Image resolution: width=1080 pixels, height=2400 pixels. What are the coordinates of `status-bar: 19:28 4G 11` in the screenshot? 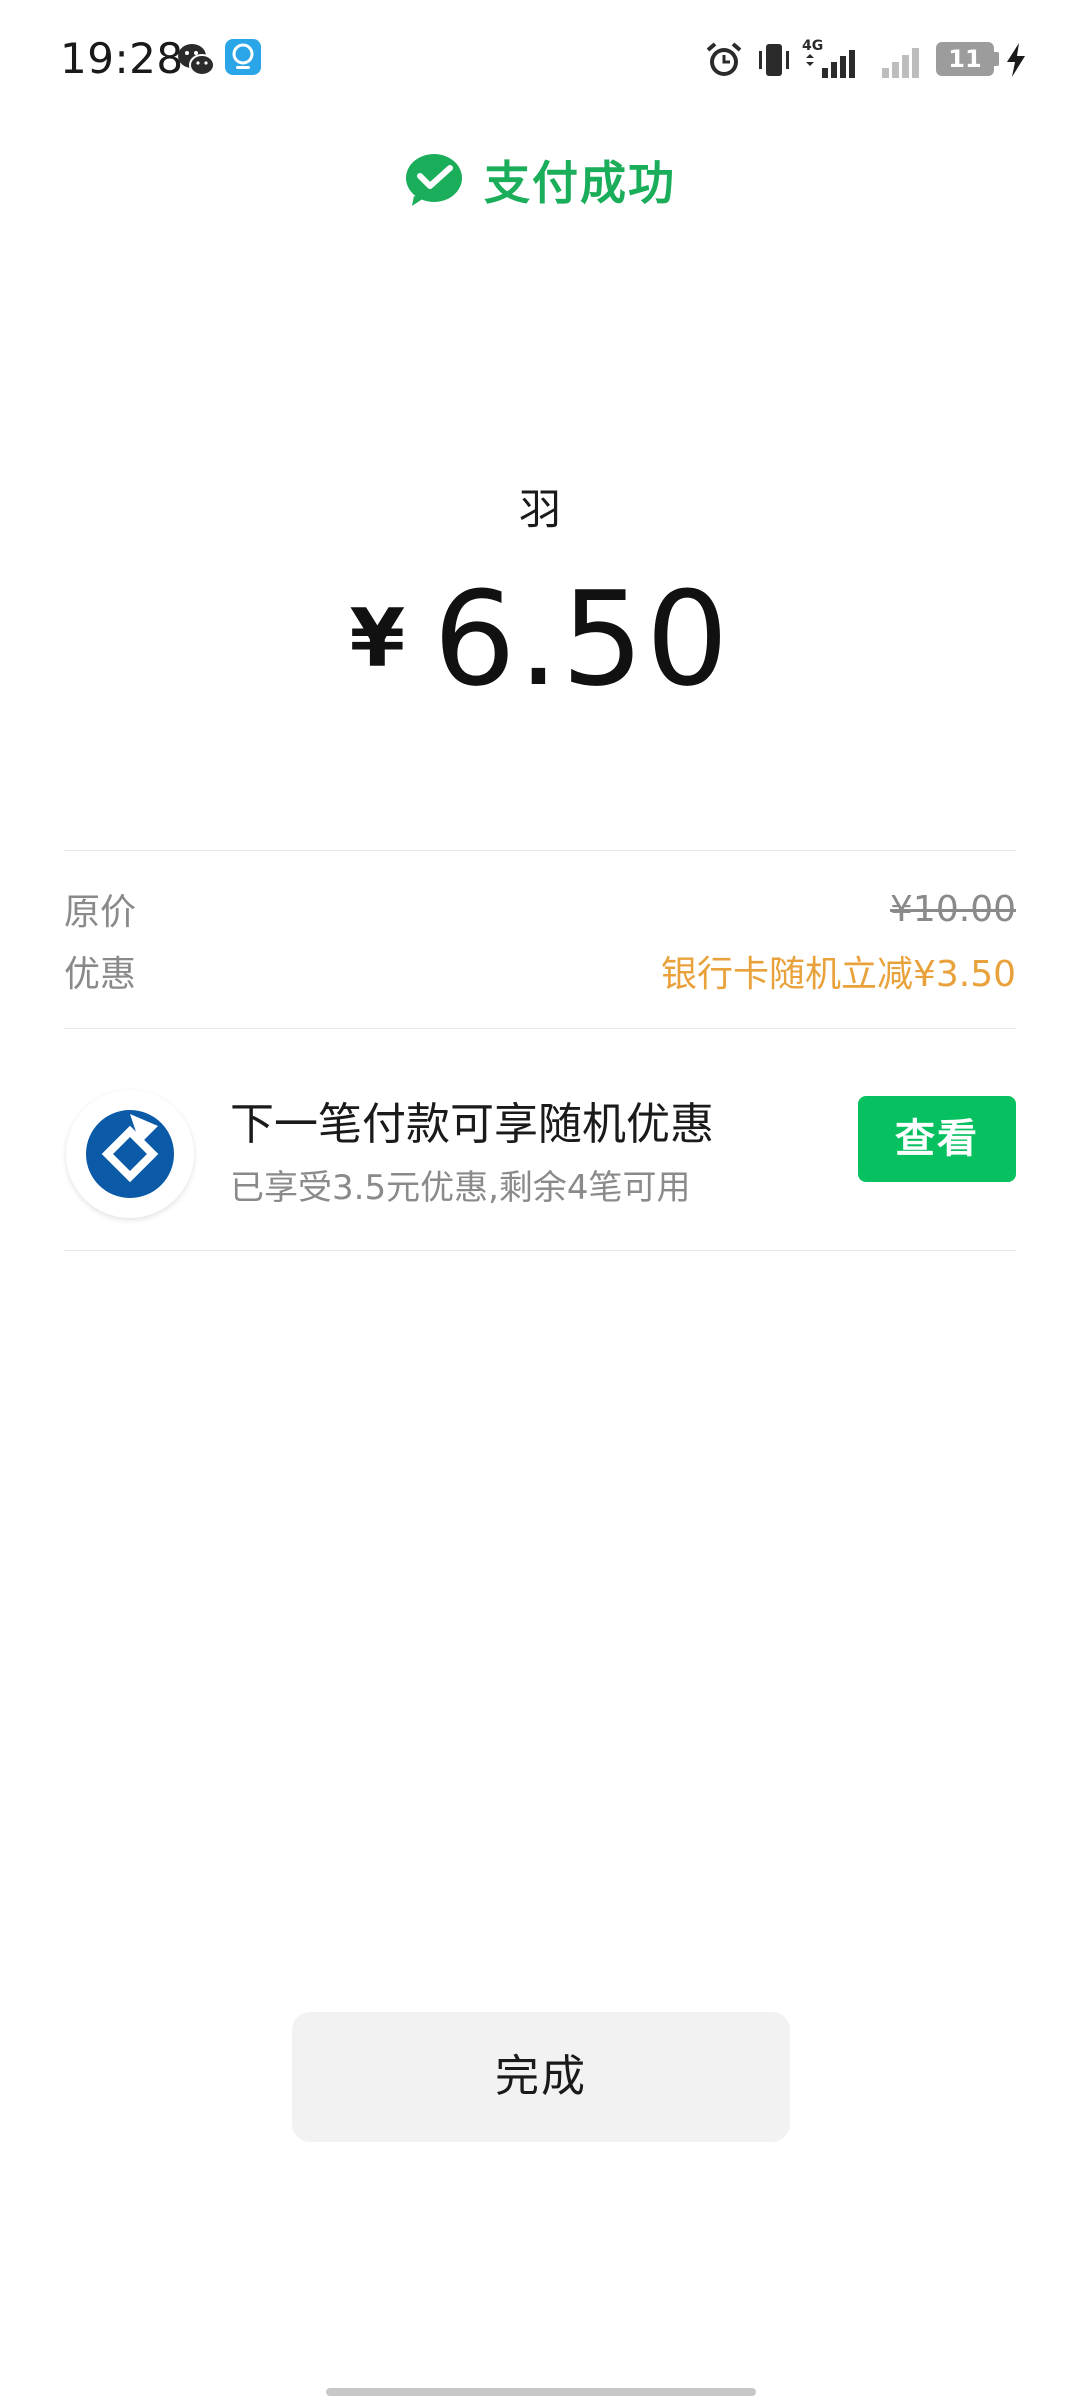 It's located at (540, 60).